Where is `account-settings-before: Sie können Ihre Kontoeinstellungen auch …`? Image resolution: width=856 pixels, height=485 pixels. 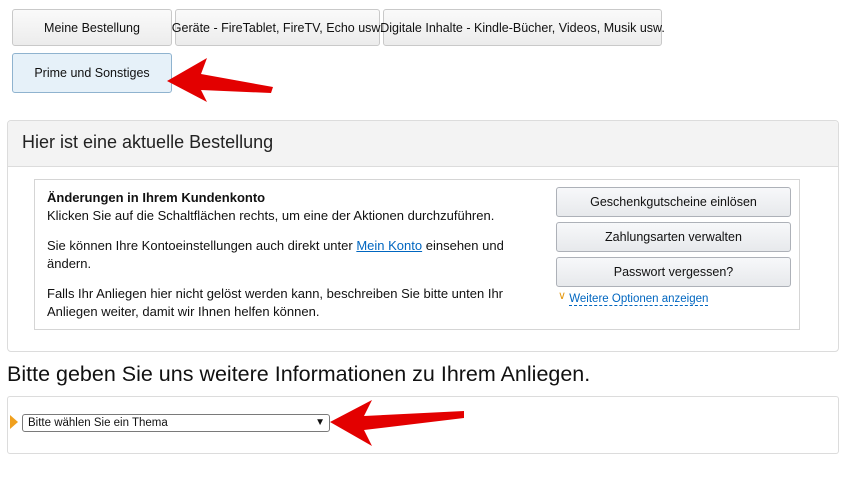 account-settings-before: Sie können Ihre Kontoeinstellungen auch … is located at coordinates (200, 245).